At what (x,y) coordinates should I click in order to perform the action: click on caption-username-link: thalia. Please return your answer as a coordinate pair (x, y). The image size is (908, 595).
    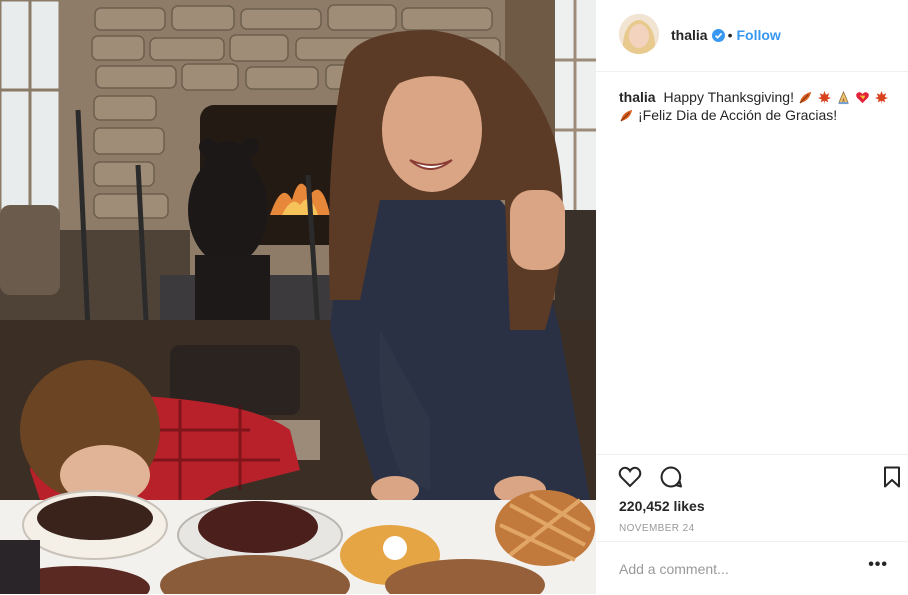
    Looking at the image, I should click on (637, 97).